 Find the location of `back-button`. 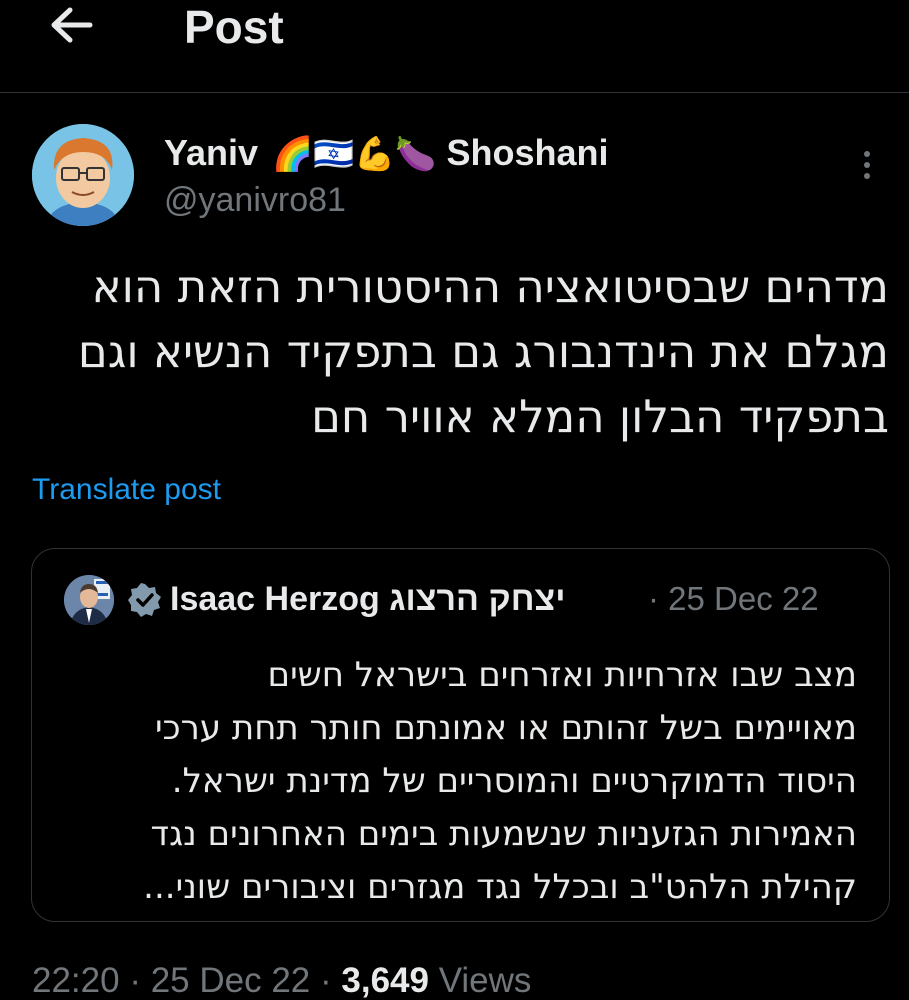

back-button is located at coordinates (74, 25).